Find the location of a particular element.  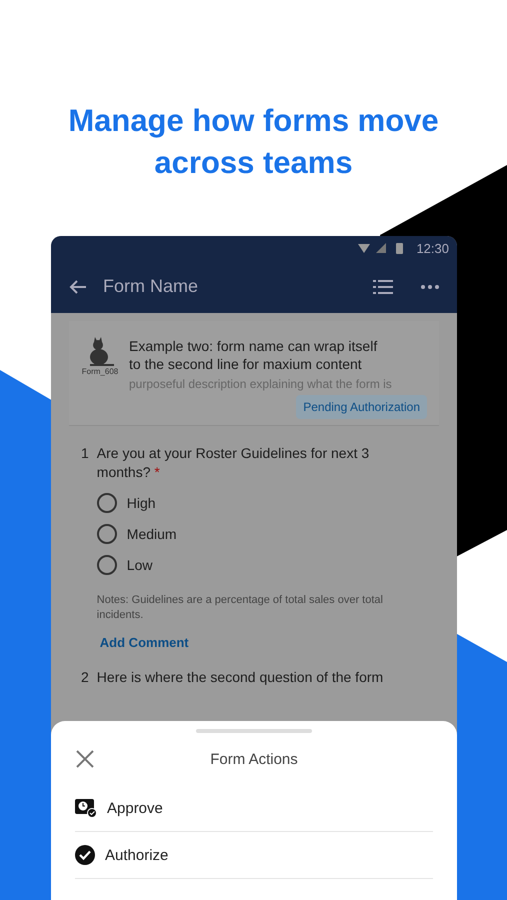

close-icon is located at coordinates (85, 759).